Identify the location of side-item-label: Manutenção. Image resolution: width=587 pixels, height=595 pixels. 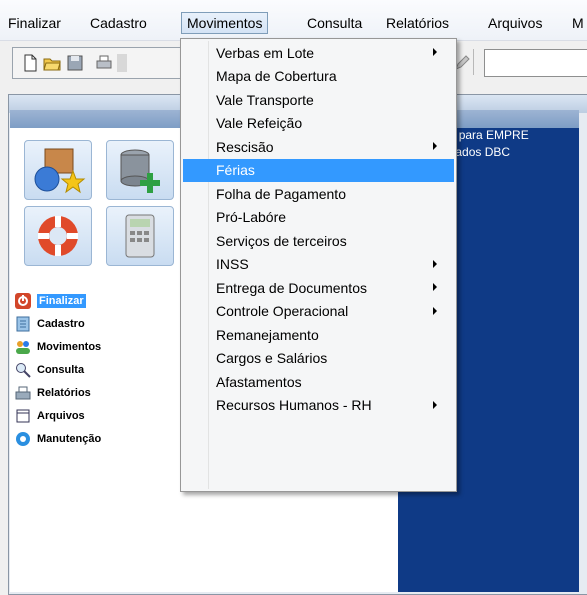
(69, 438).